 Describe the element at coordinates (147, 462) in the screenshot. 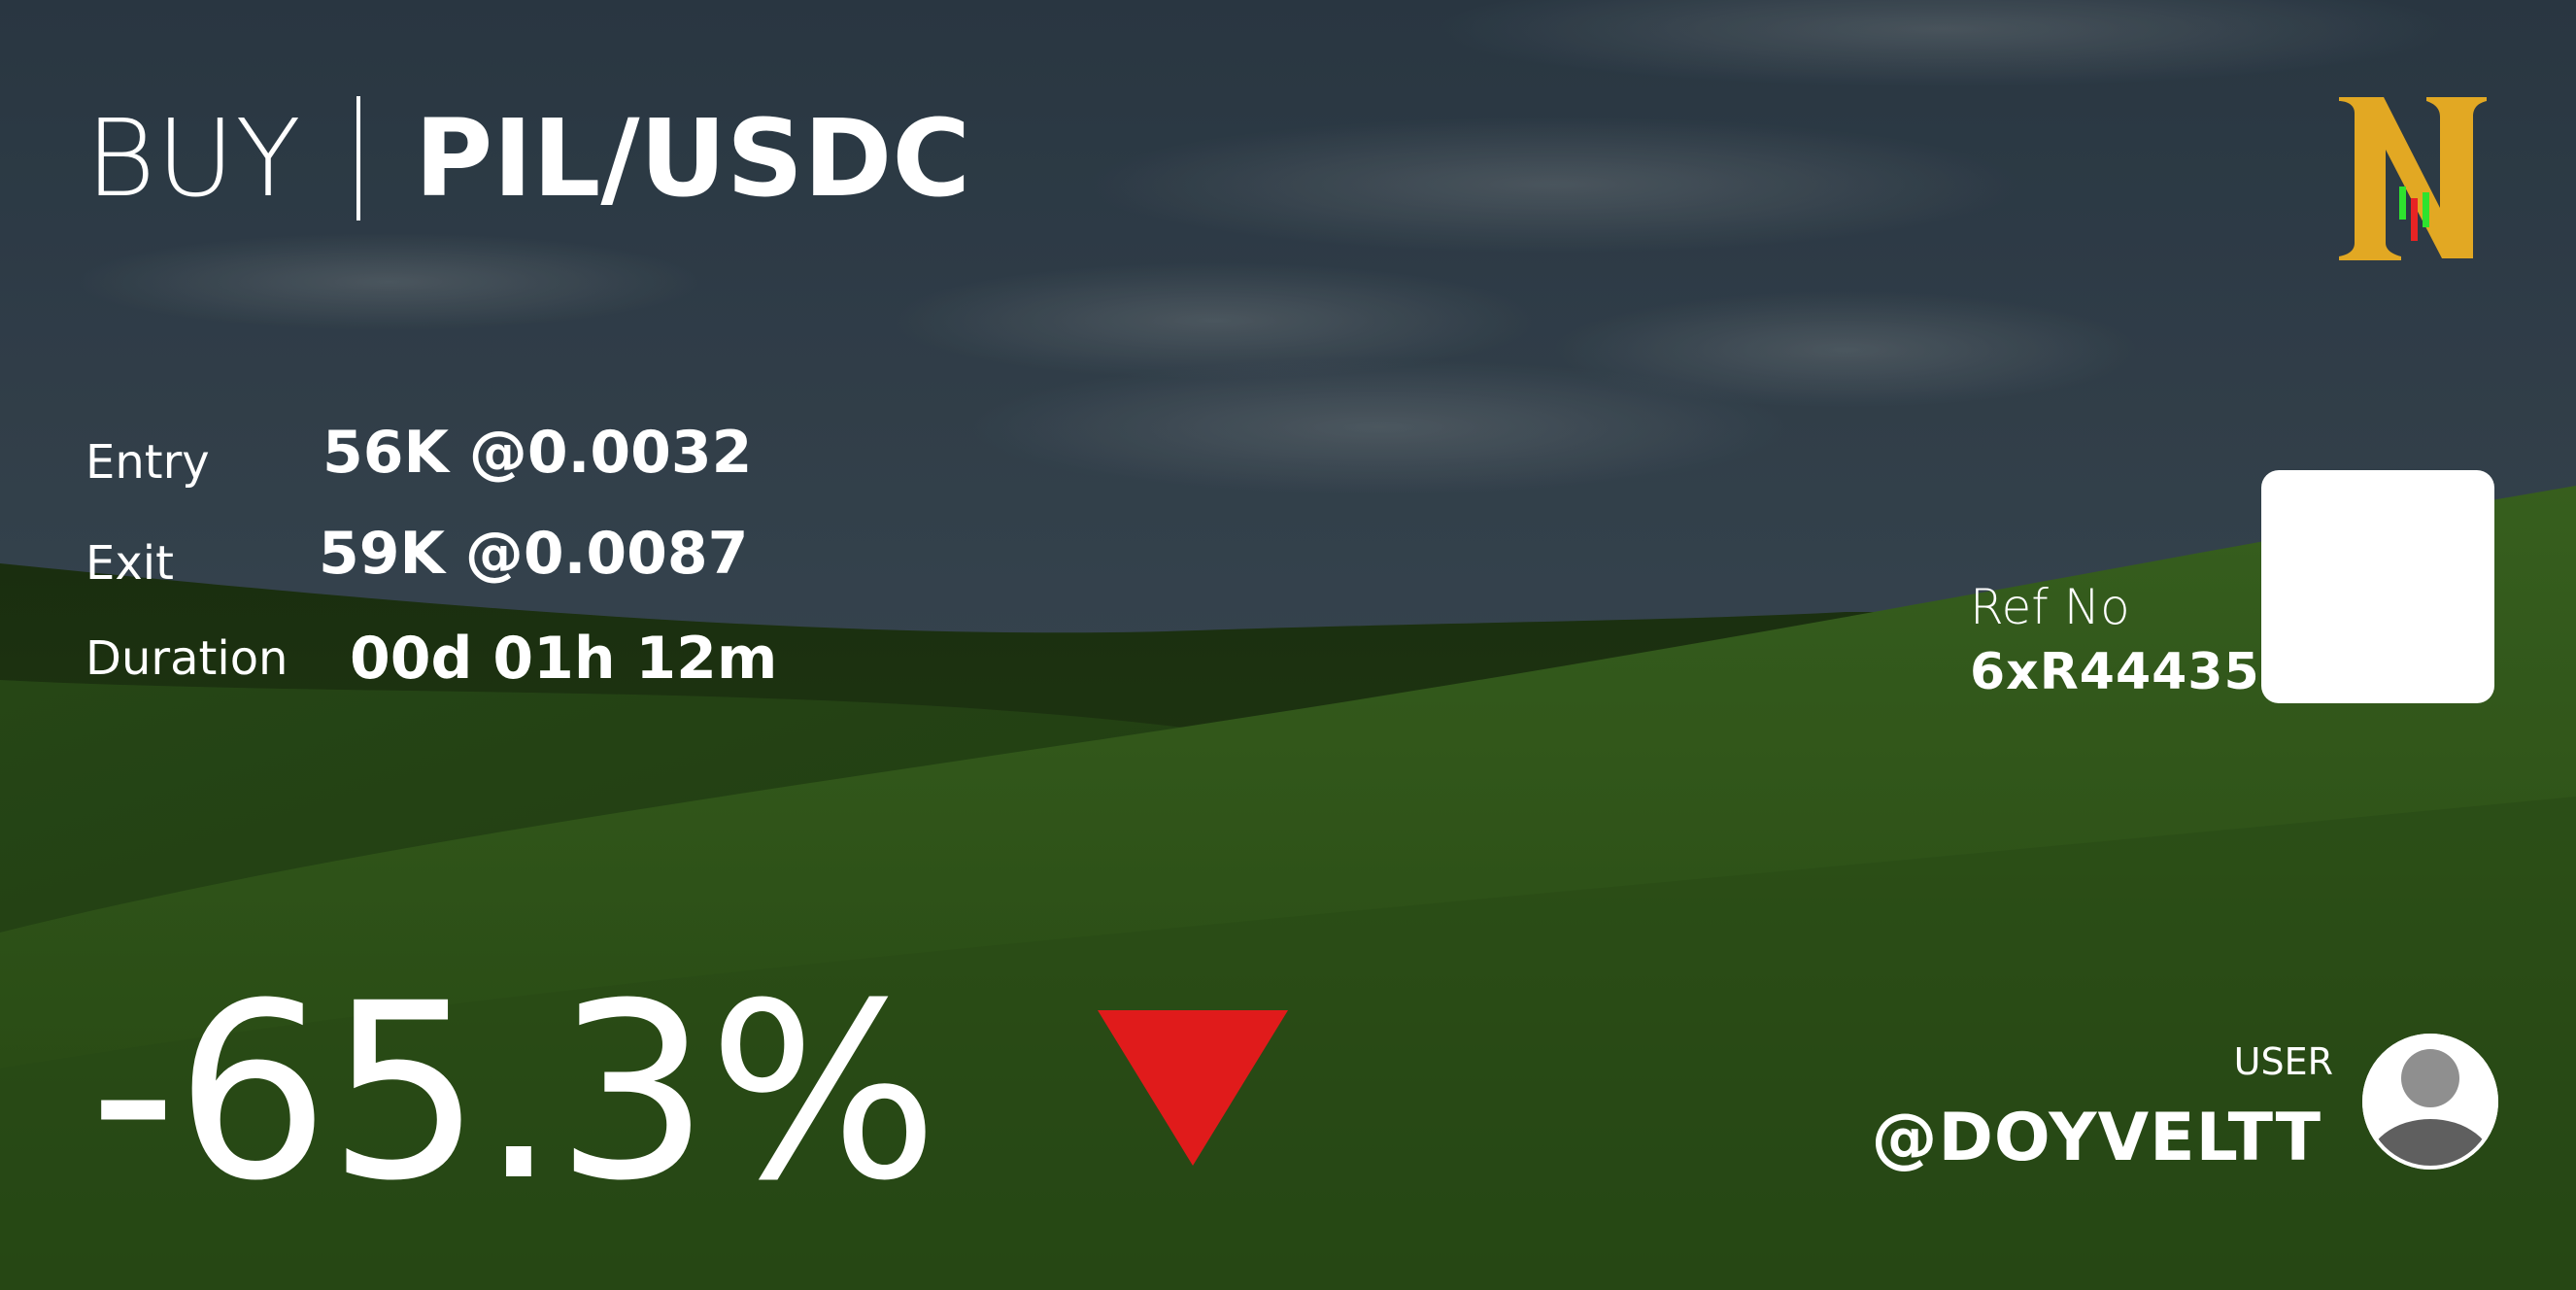

I see `entry-label: Entry` at that location.